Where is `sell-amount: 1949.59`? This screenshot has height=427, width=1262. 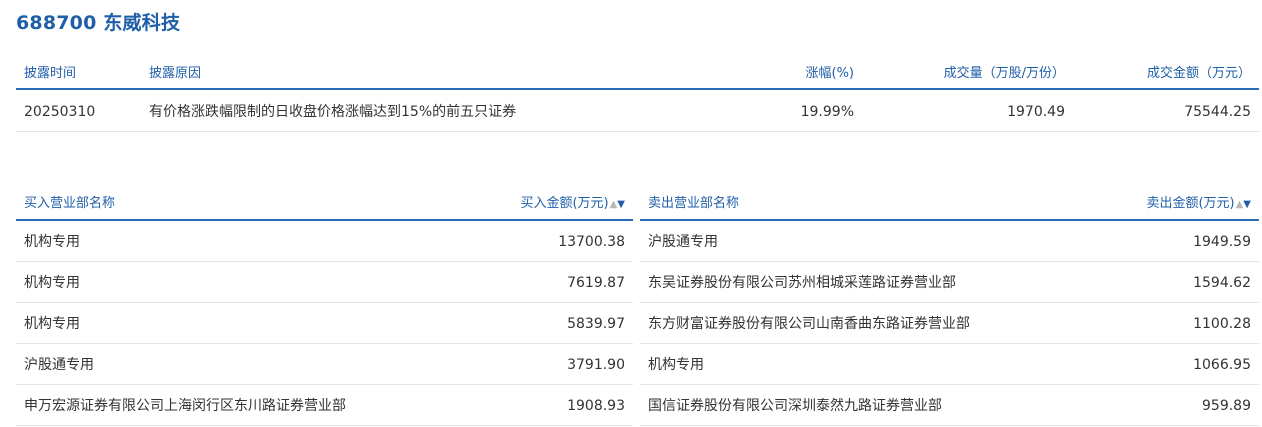 sell-amount: 1949.59 is located at coordinates (1222, 242).